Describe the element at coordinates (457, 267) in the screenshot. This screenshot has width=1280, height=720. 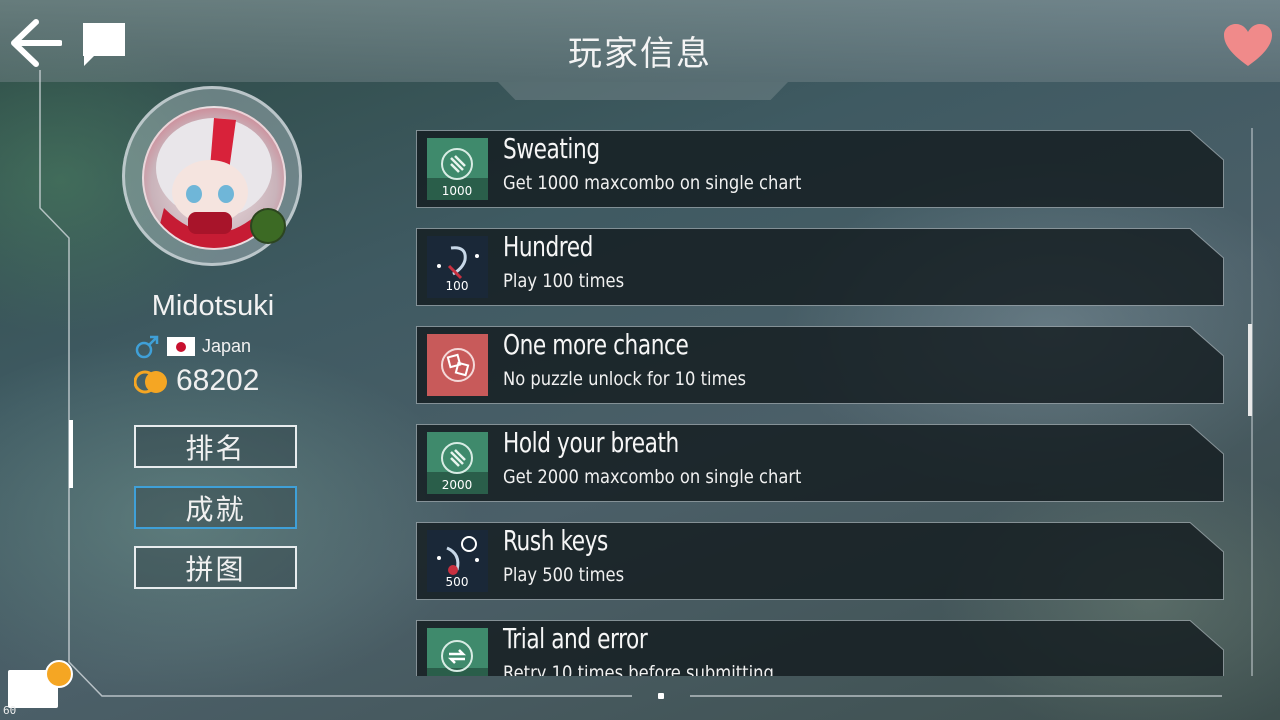
I see `play-count-badge-icon: 100` at that location.